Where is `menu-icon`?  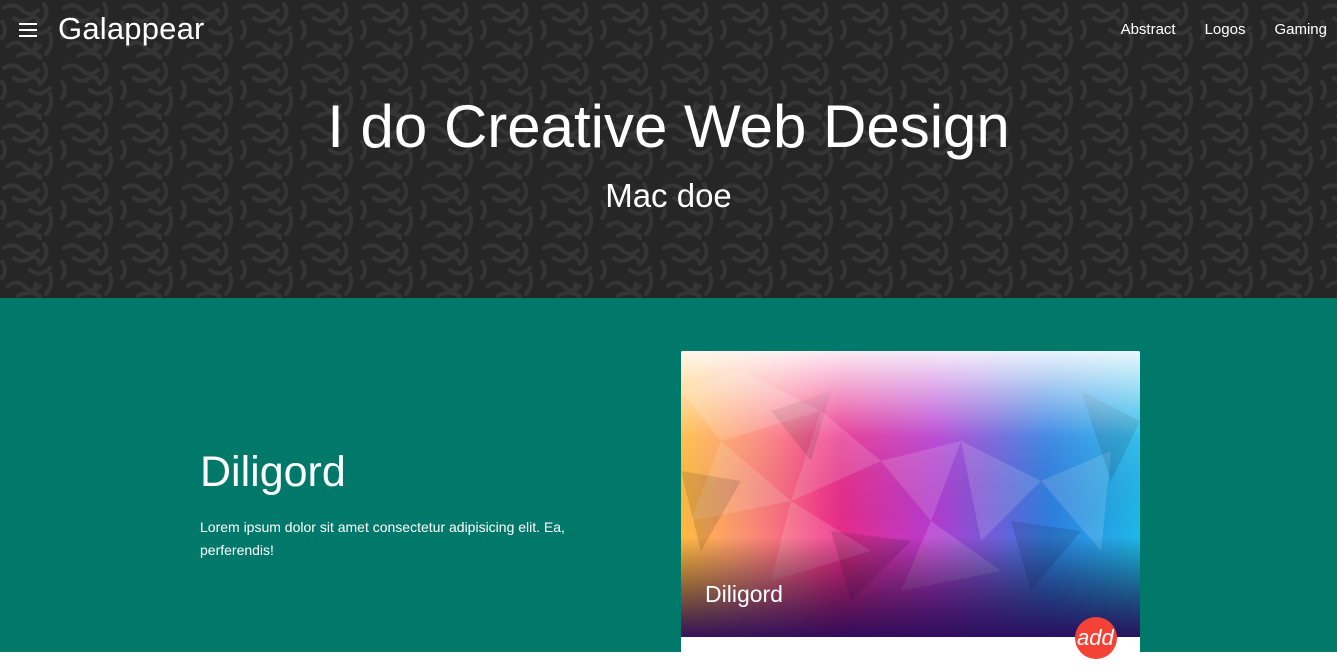 menu-icon is located at coordinates (28, 30).